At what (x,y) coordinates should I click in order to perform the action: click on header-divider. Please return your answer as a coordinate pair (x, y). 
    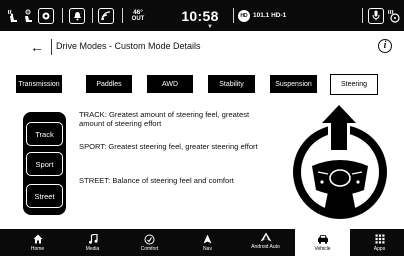
    Looking at the image, I should click on (51, 47).